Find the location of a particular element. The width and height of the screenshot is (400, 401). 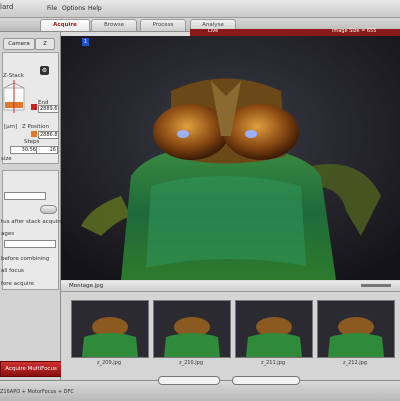

image-size-label: Image Size = 655 is located at coordinates (354, 31).